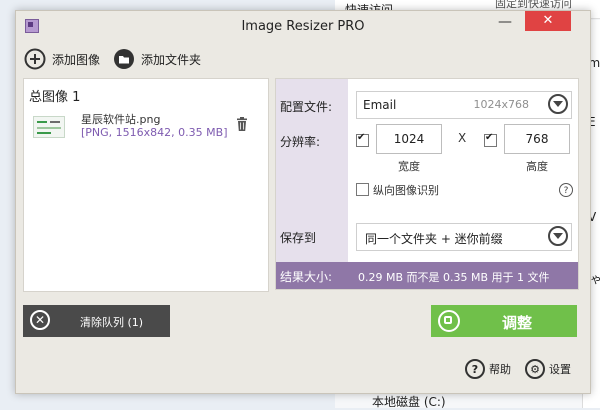 This screenshot has height=410, width=600. I want to click on result-size-bar: 结果大小: 0.29 MB 而不是 0.35 MB 用于 1 文件, so click(427, 275).